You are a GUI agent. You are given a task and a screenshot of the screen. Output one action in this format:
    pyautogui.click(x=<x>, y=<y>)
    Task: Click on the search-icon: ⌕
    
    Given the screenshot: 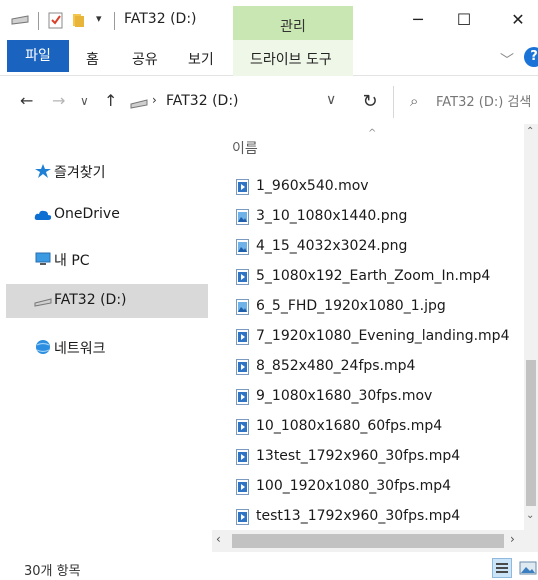 What is the action you would take?
    pyautogui.click(x=414, y=101)
    